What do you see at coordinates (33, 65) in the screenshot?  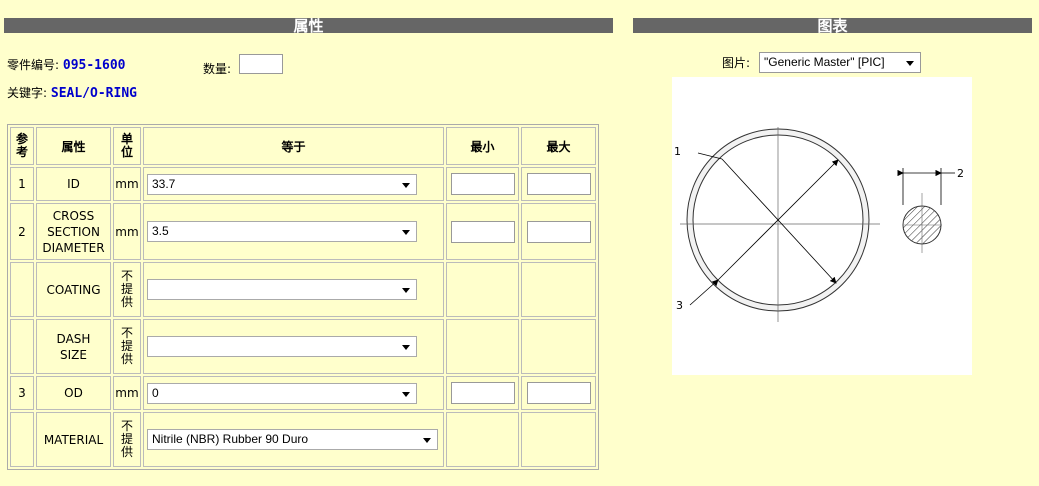 I see `part-number-label: 零件编号:` at bounding box center [33, 65].